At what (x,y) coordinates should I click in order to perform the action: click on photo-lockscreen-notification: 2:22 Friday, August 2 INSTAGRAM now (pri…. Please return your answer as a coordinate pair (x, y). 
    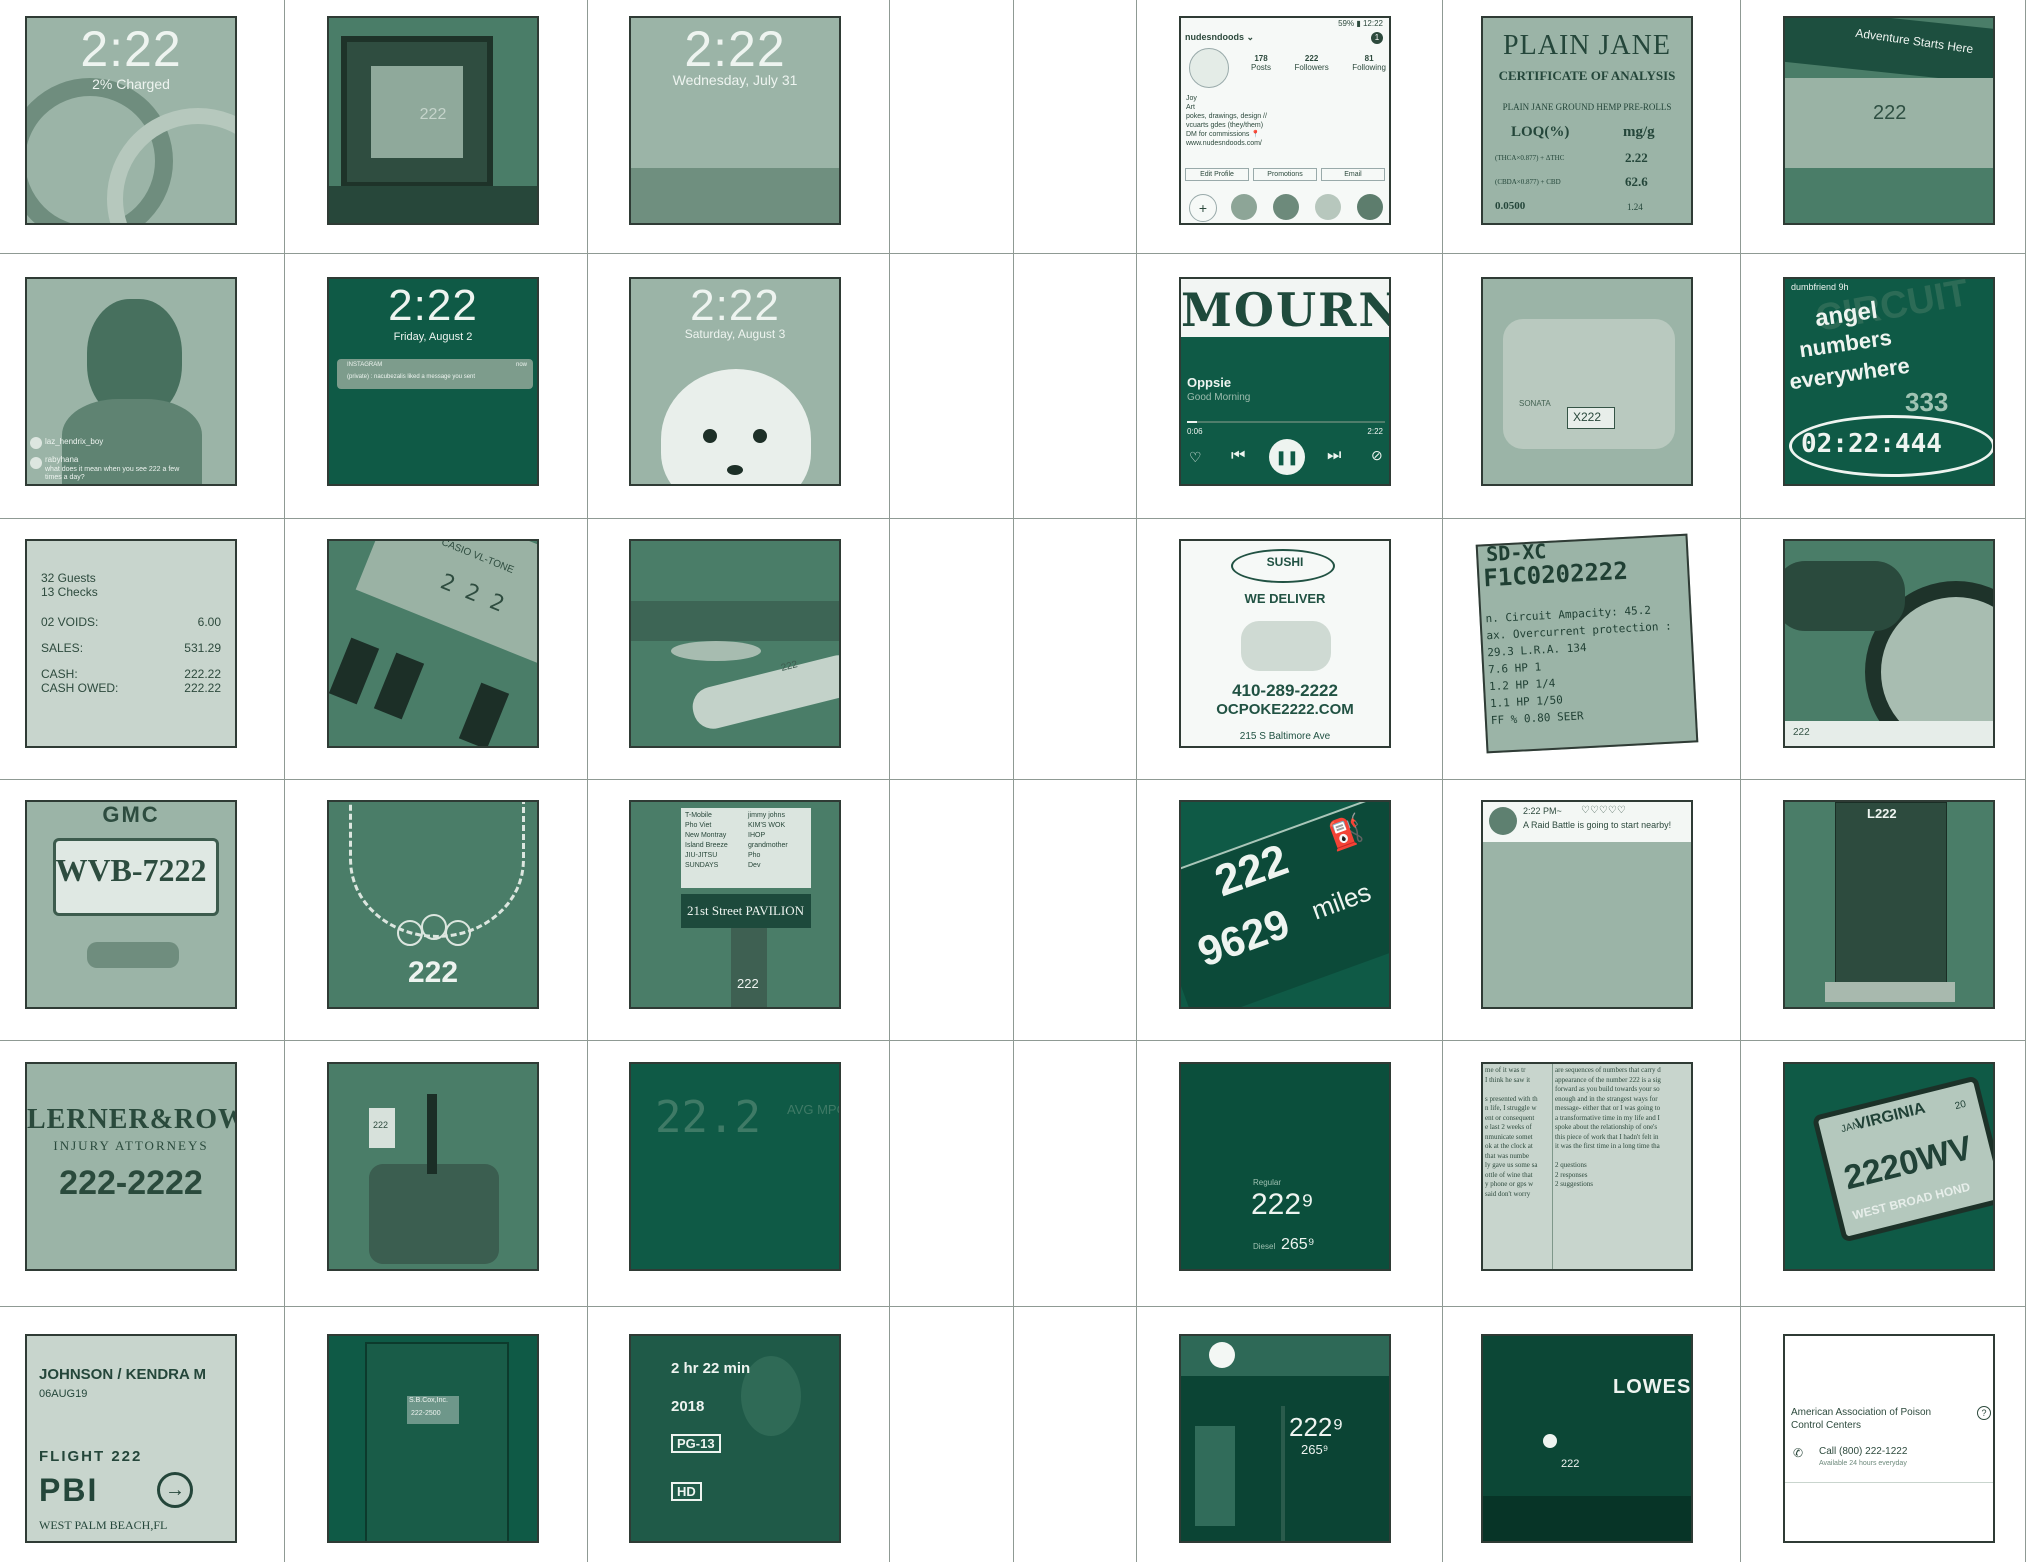
    Looking at the image, I should click on (433, 381).